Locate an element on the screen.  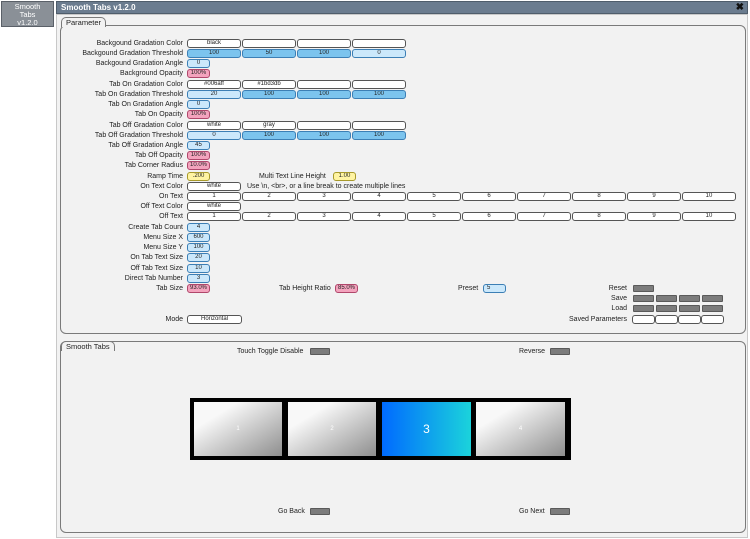
go-back-button is located at coordinates (320, 511).